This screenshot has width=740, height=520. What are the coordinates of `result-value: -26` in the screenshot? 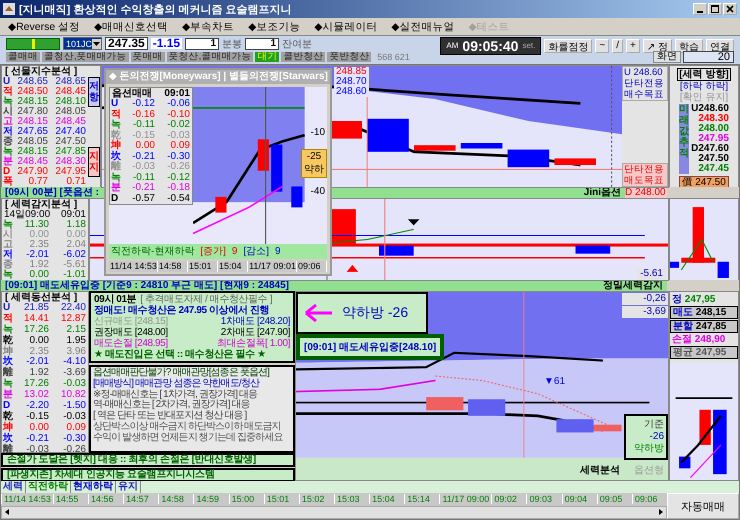 It's located at (657, 437).